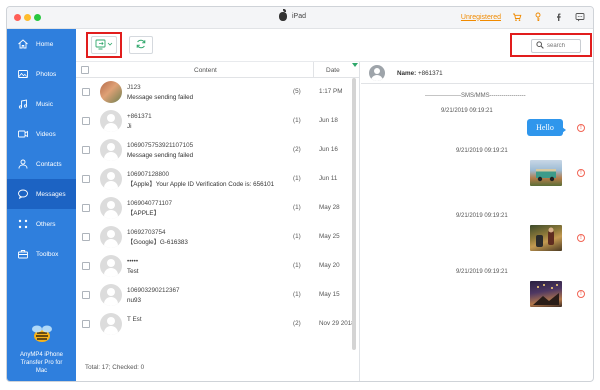 This screenshot has width=600, height=390. I want to click on message-count: (5), so click(297, 91).